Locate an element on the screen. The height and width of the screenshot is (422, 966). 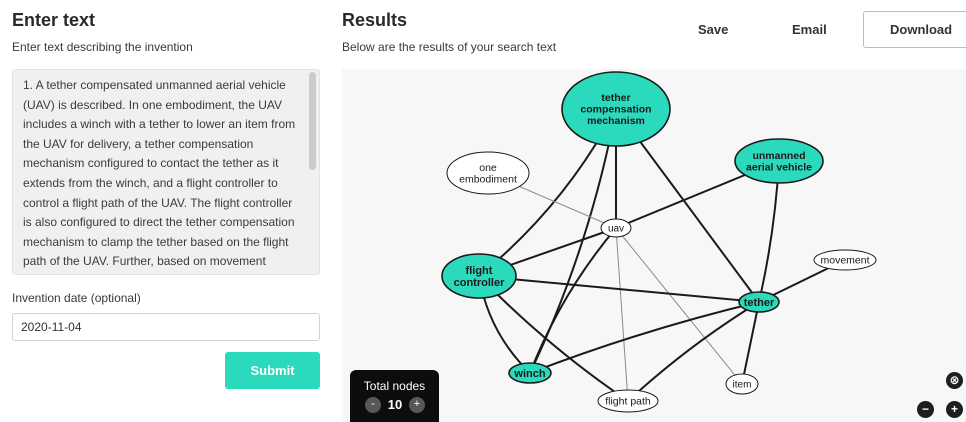
graph-edge-fc-tether is located at coordinates (619, 289).